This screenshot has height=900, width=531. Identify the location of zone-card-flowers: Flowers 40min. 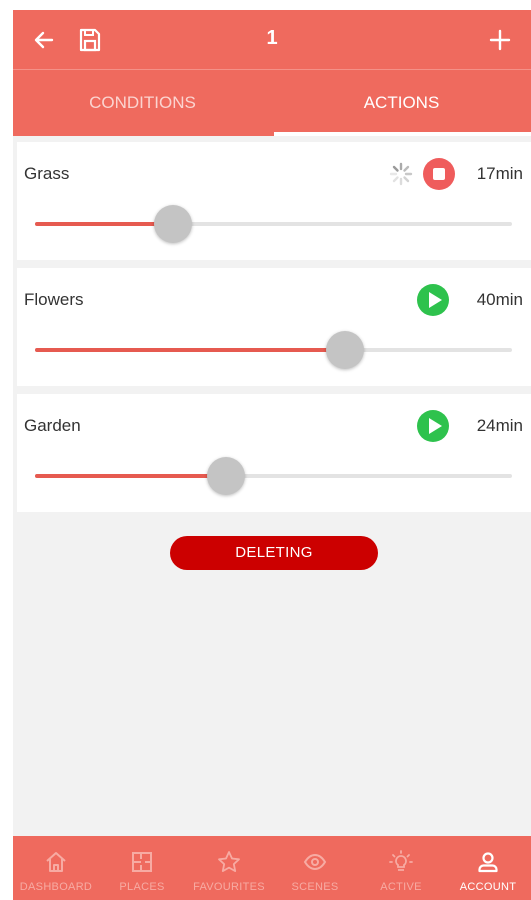
(274, 327).